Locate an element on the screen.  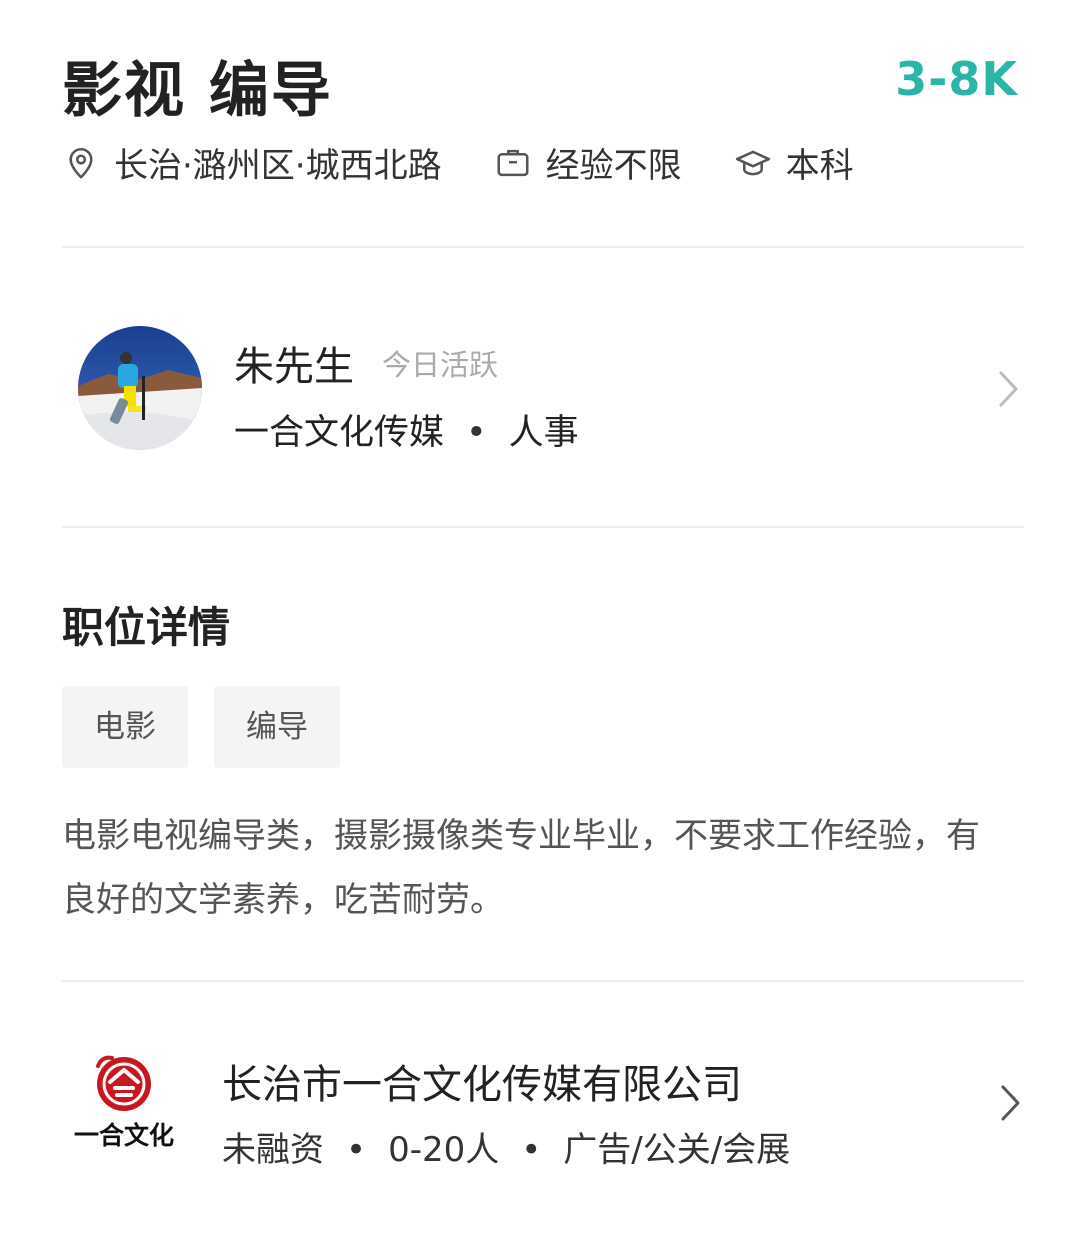
avatar-image is located at coordinates (140, 388).